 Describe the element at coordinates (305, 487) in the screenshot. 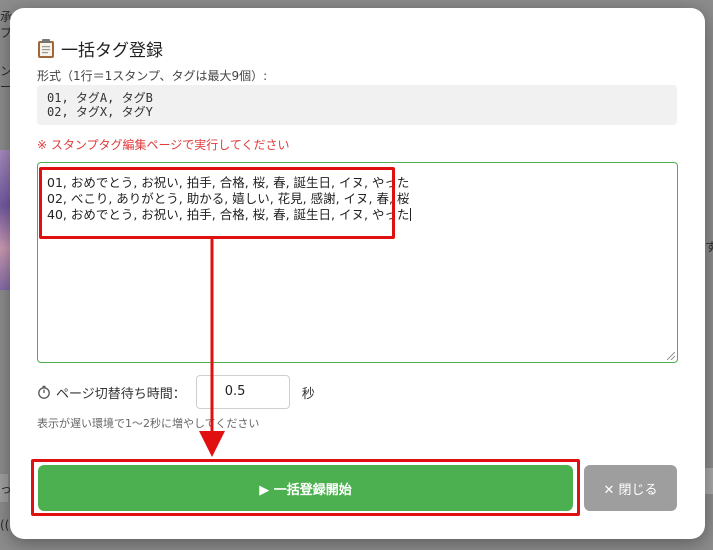

I see `annotation-box-start-button` at that location.